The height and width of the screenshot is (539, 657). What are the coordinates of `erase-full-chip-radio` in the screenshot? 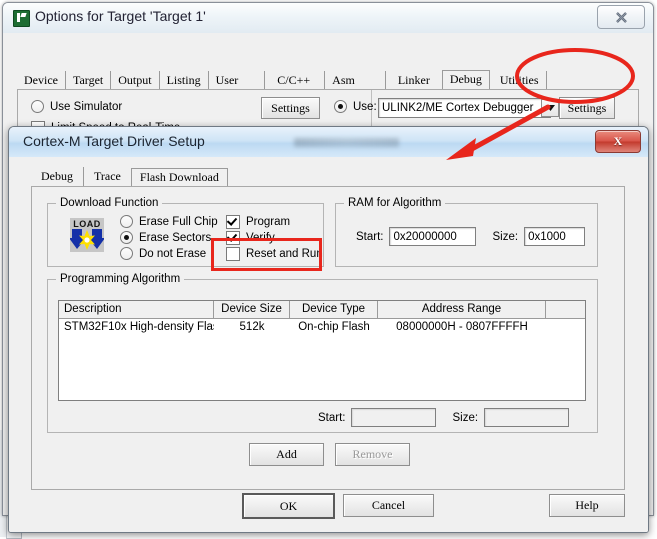 It's located at (126, 221).